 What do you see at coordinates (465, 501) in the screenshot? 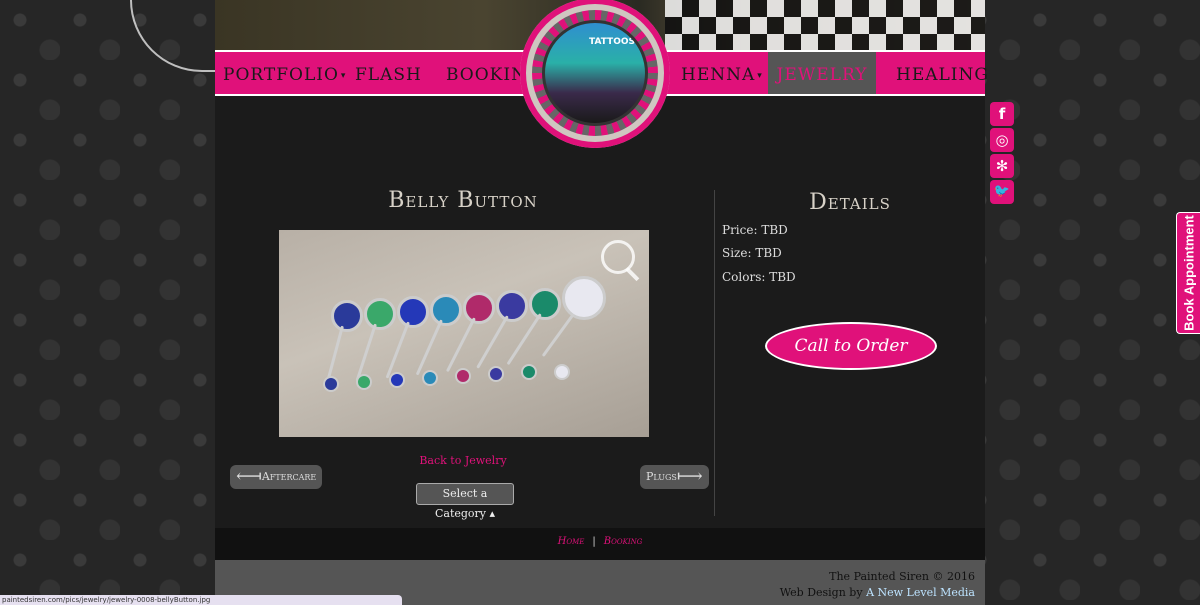
I see `category-select: Select a Category ▴` at bounding box center [465, 501].